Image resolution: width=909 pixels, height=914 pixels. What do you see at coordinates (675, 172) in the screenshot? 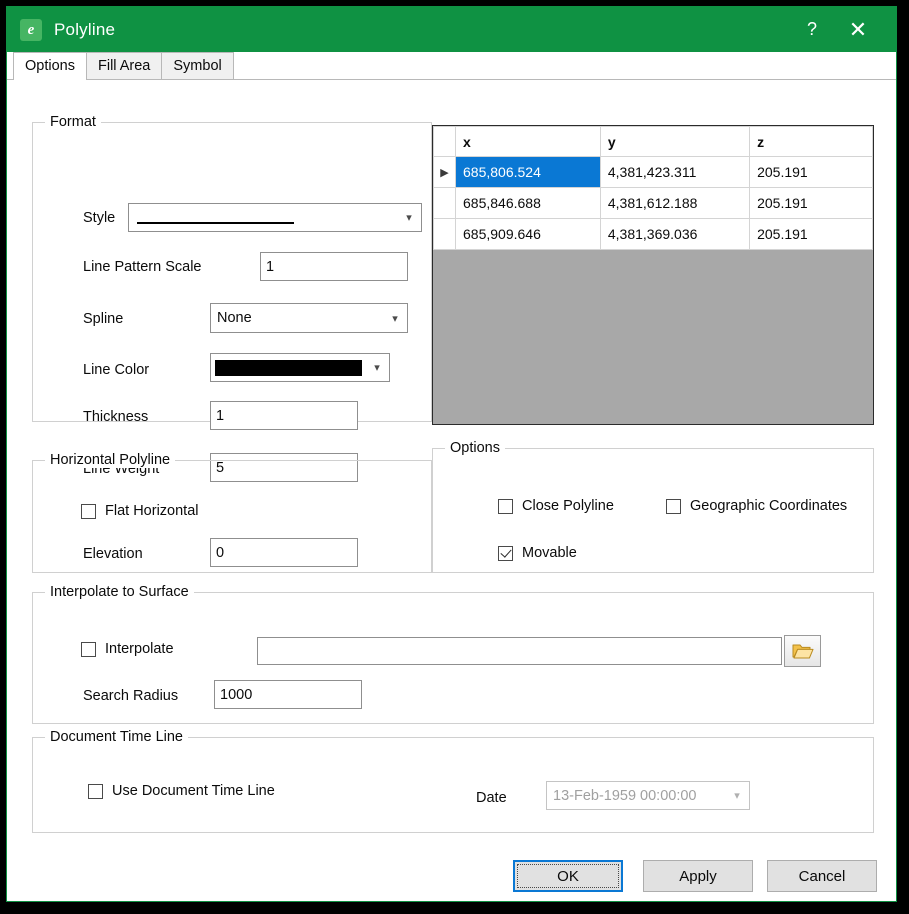
I see `cell-y: 4,381,423.311` at bounding box center [675, 172].